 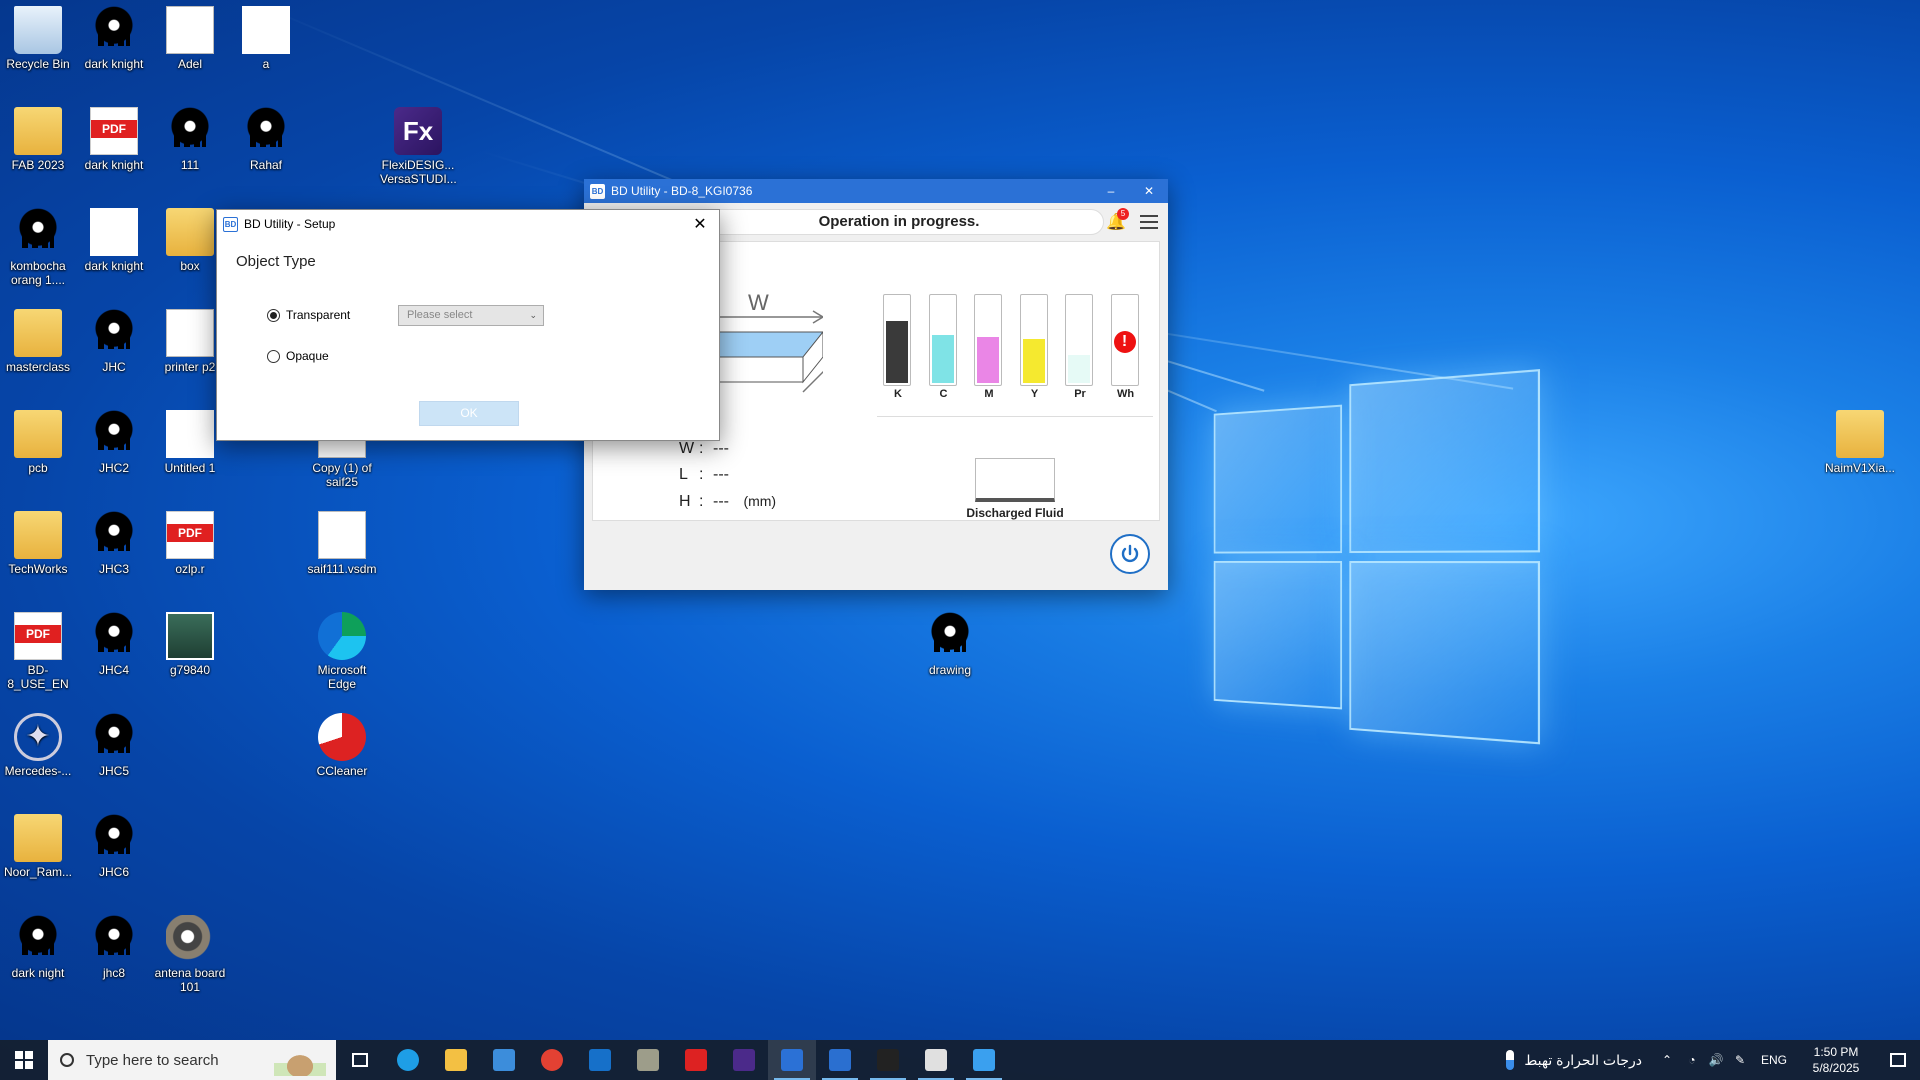 What do you see at coordinates (342, 745) in the screenshot?
I see `desktop-icon: CCleaner` at bounding box center [342, 745].